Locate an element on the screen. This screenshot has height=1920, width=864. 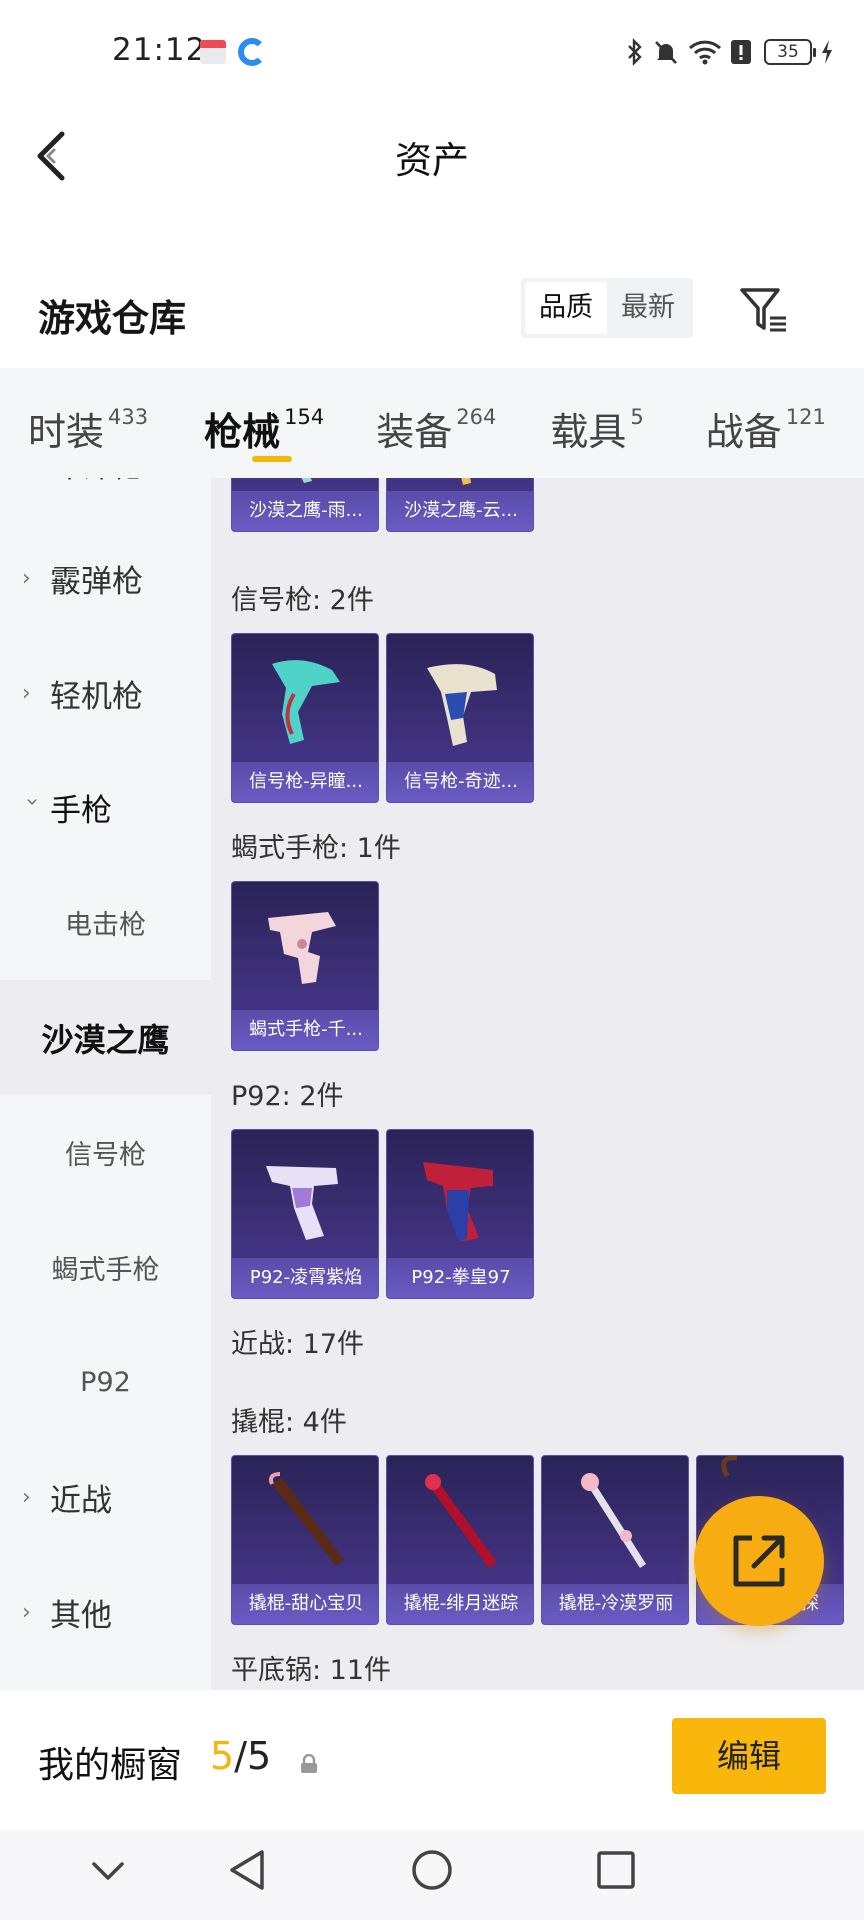
tab-label: 枪械 is located at coordinates (242, 432).